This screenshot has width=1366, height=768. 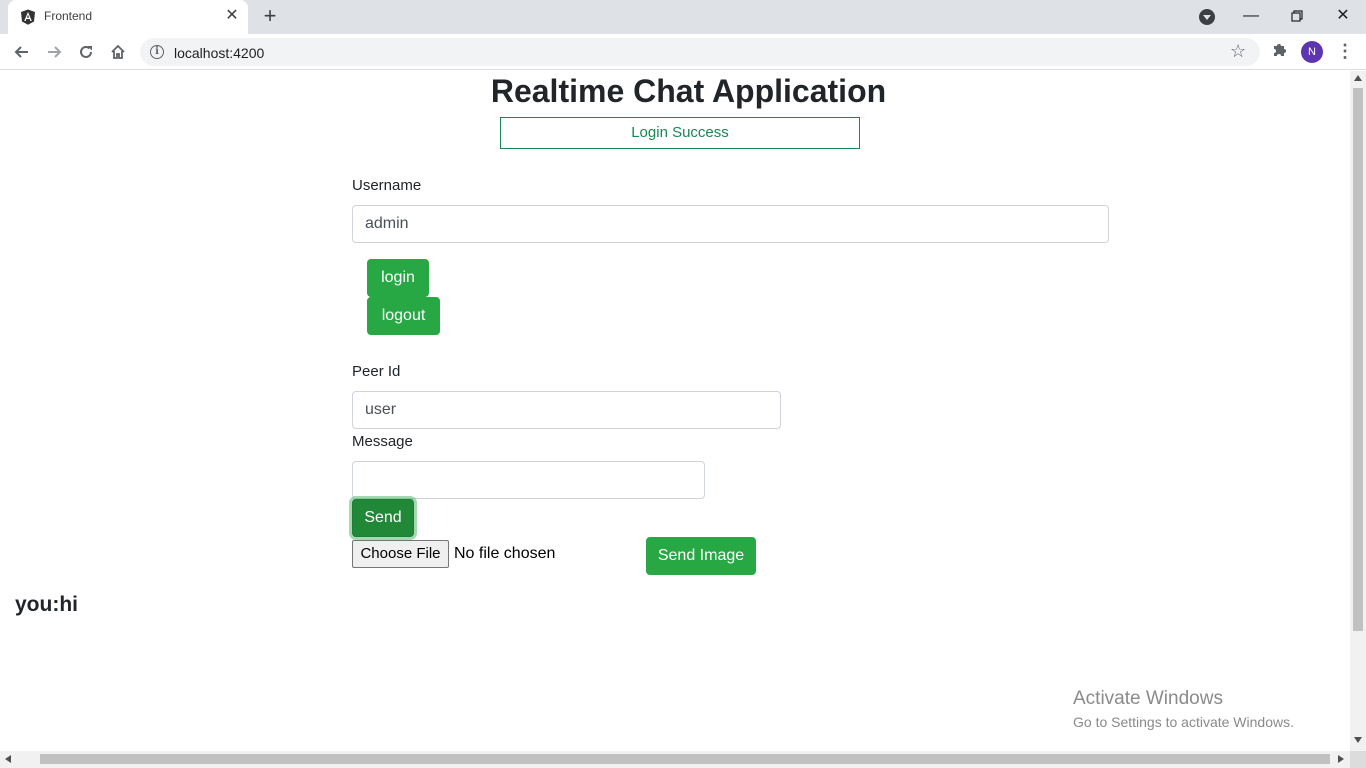 What do you see at coordinates (376, 371) in the screenshot?
I see `peer-id-label: Peer Id` at bounding box center [376, 371].